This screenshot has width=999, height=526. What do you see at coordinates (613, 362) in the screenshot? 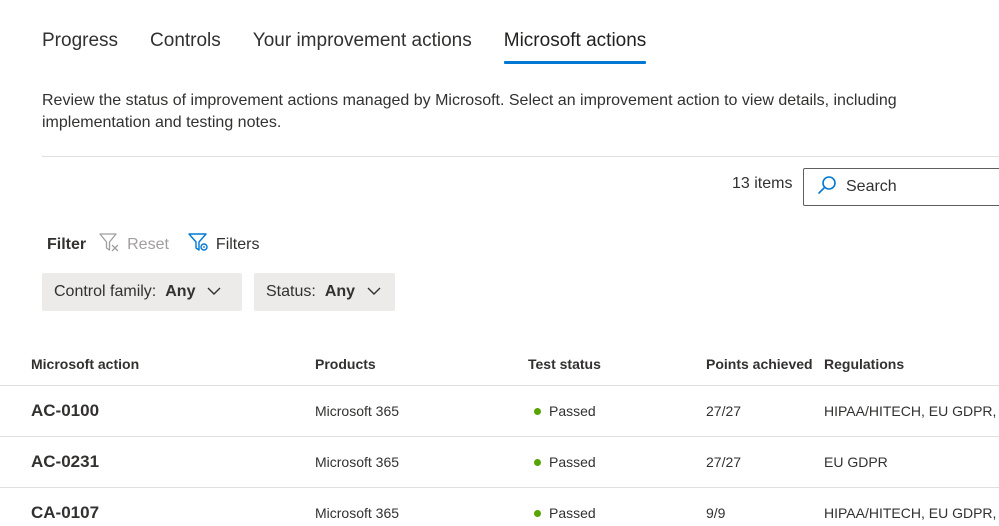
I see `column-header-test-status: Test status` at bounding box center [613, 362].